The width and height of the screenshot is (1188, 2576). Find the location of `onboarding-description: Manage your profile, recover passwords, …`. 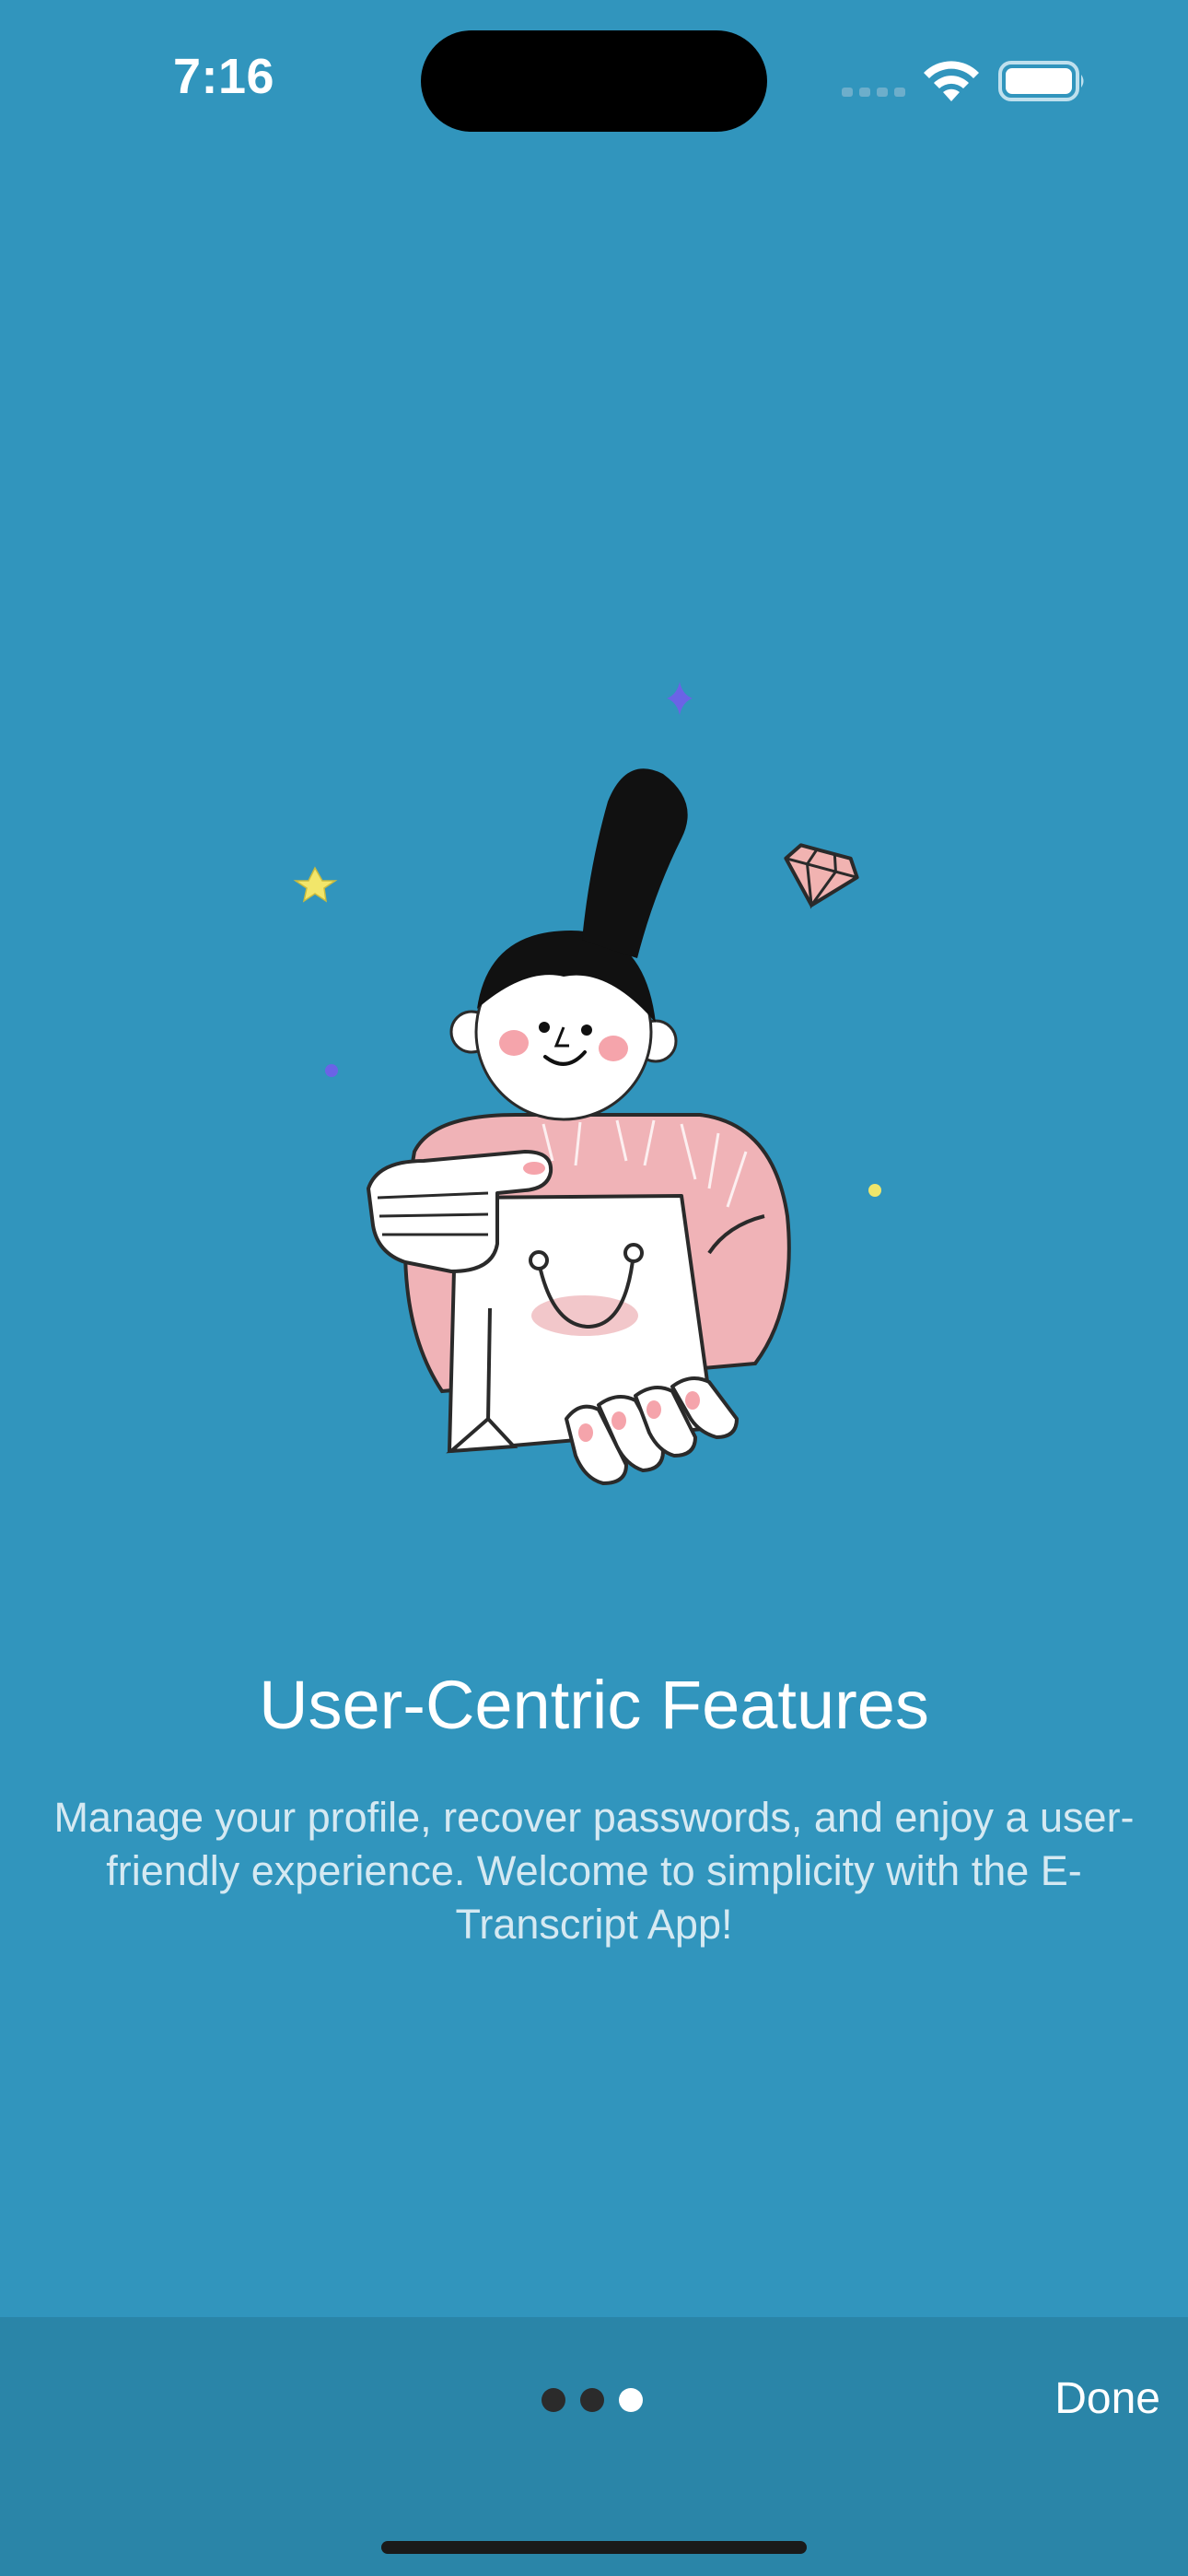

onboarding-description: Manage your profile, recover passwords, … is located at coordinates (594, 1871).